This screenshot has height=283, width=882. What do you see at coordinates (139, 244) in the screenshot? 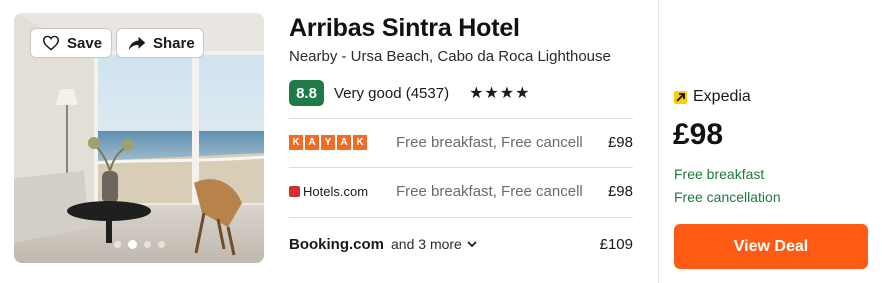
I see `carousel-dots` at bounding box center [139, 244].